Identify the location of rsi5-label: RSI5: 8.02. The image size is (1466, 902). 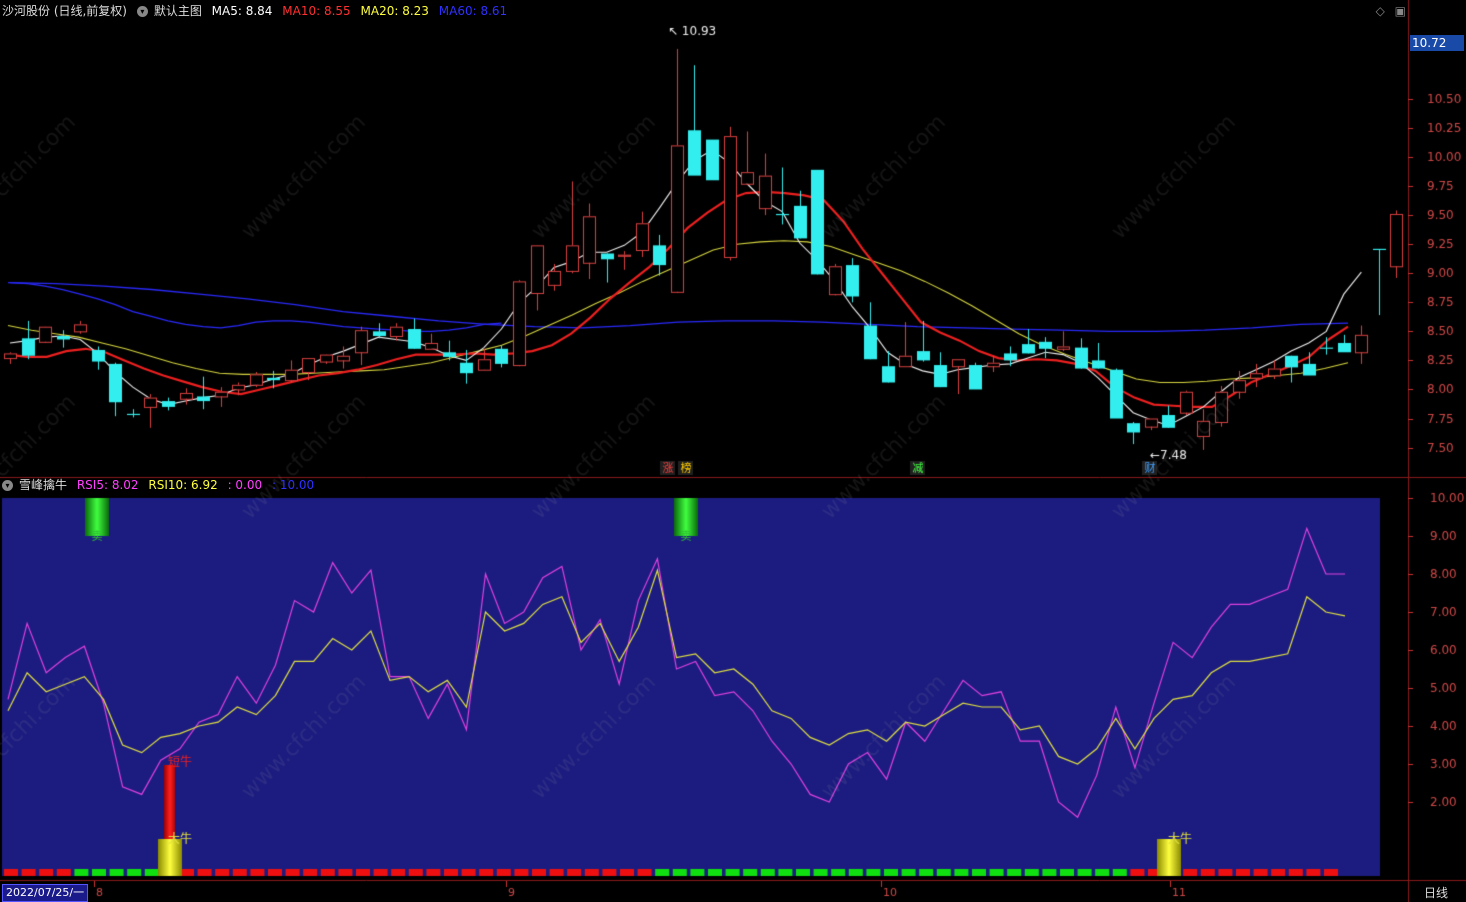
(107, 485).